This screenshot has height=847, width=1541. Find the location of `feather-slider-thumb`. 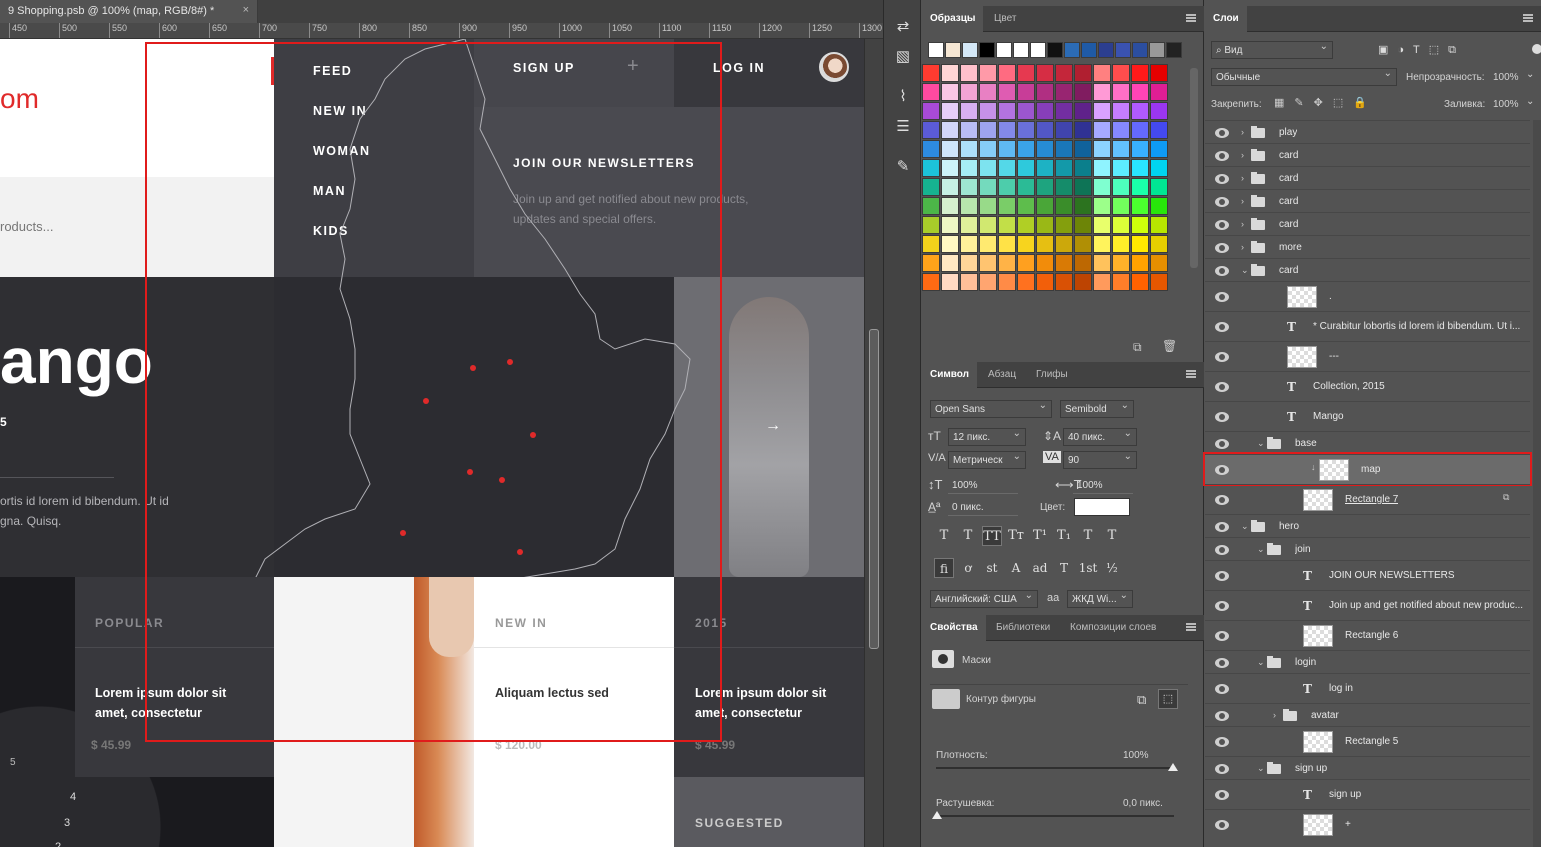

feather-slider-thumb is located at coordinates (937, 815).